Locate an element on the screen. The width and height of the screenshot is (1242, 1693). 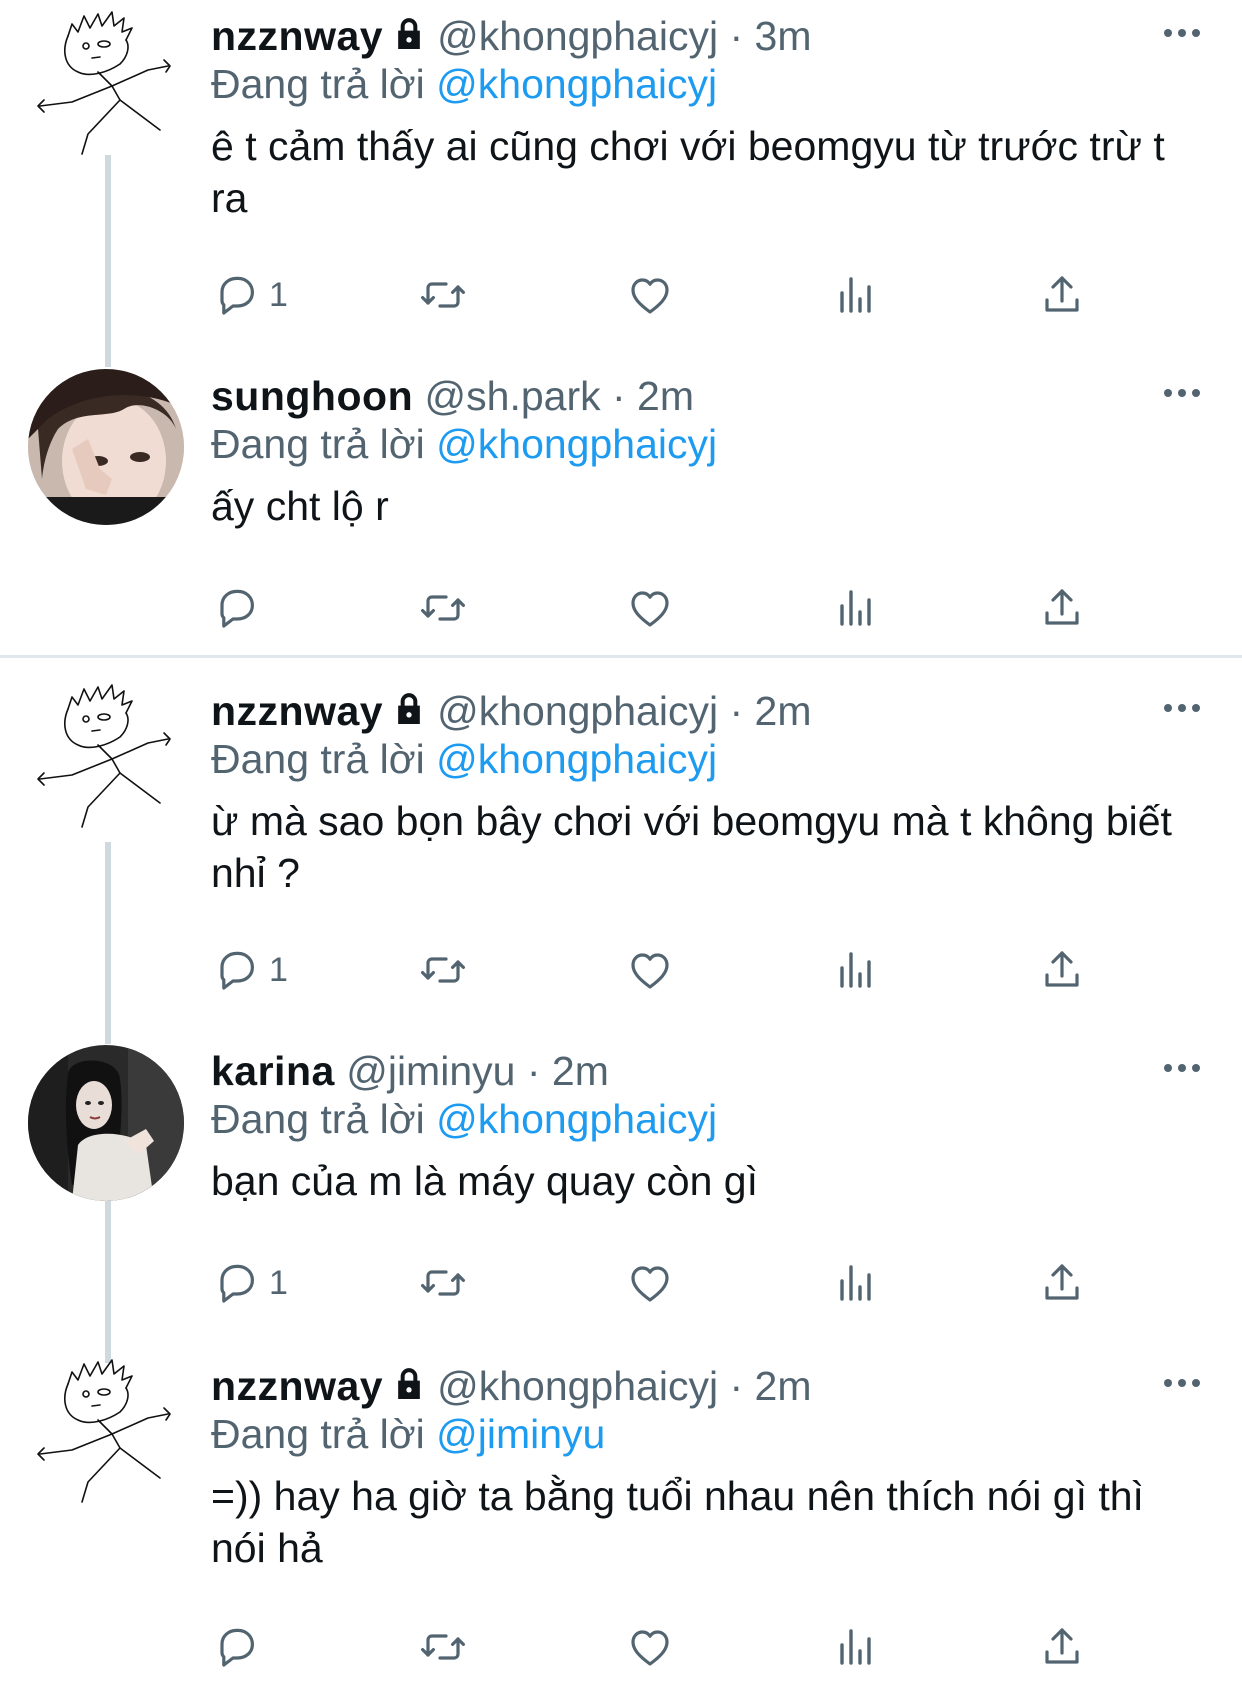
avatar-photo-image is located at coordinates (106, 1123).